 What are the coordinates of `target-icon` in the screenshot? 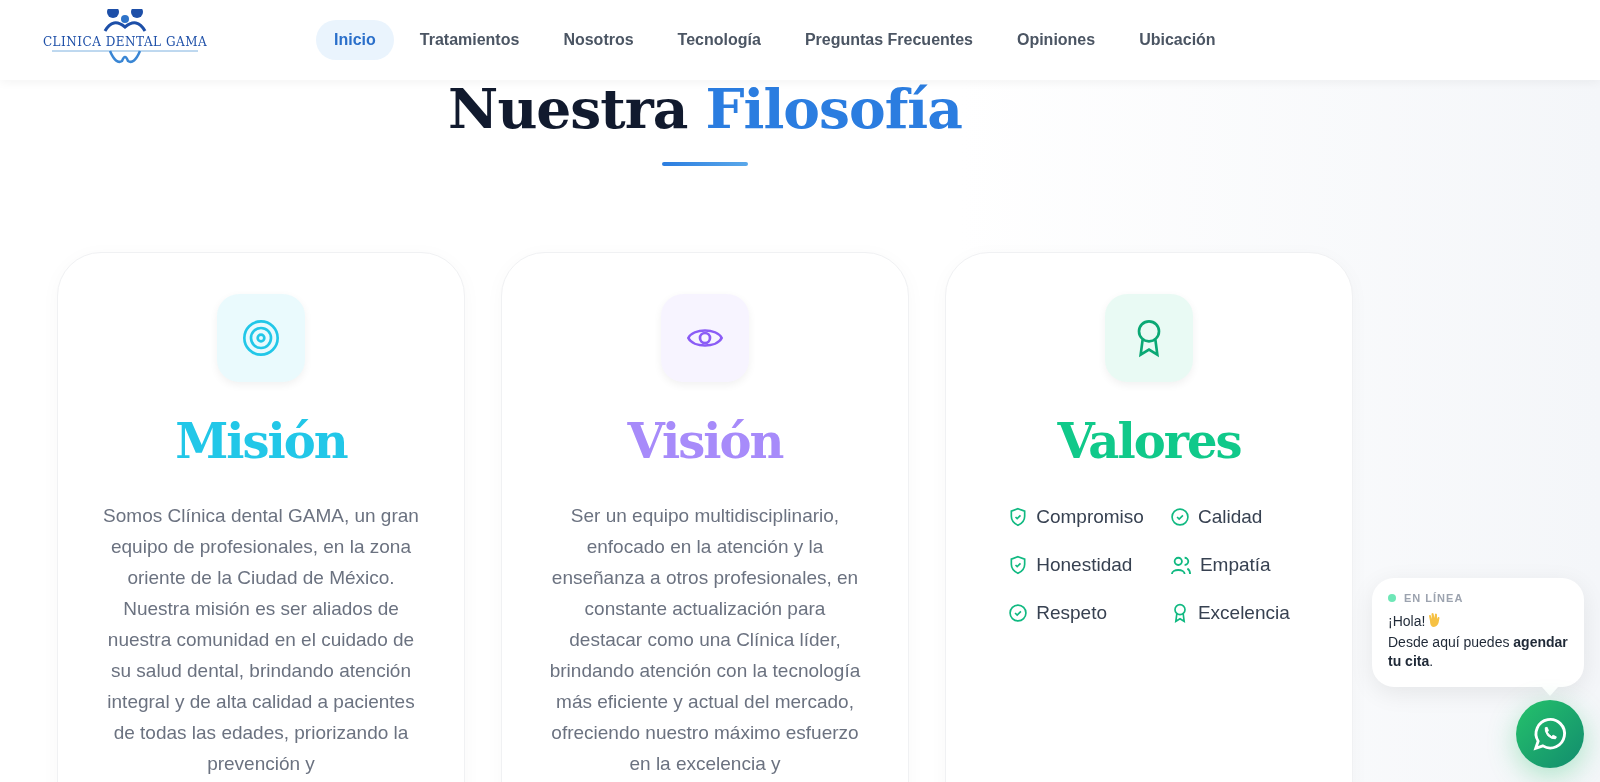 It's located at (261, 338).